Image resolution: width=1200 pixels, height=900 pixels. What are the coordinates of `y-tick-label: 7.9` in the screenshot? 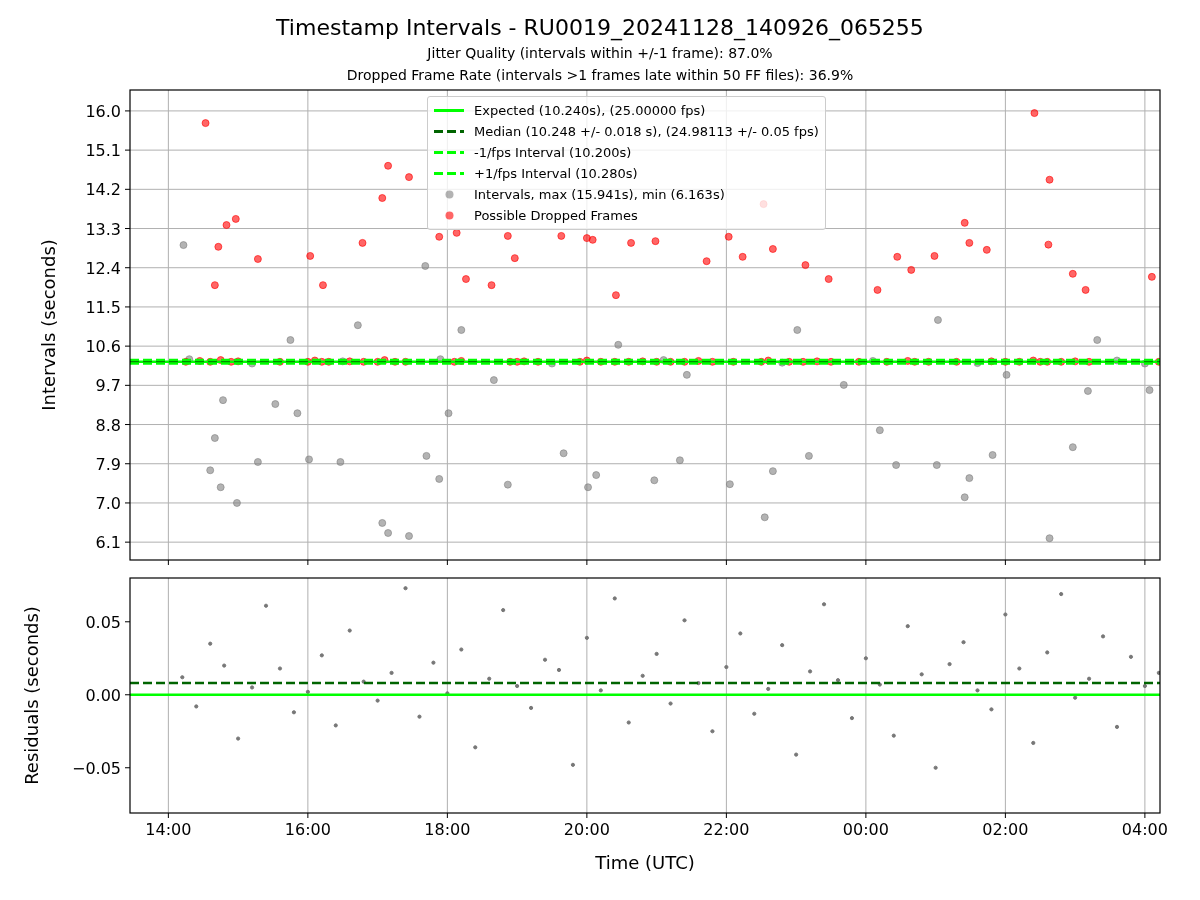 It's located at (108, 464).